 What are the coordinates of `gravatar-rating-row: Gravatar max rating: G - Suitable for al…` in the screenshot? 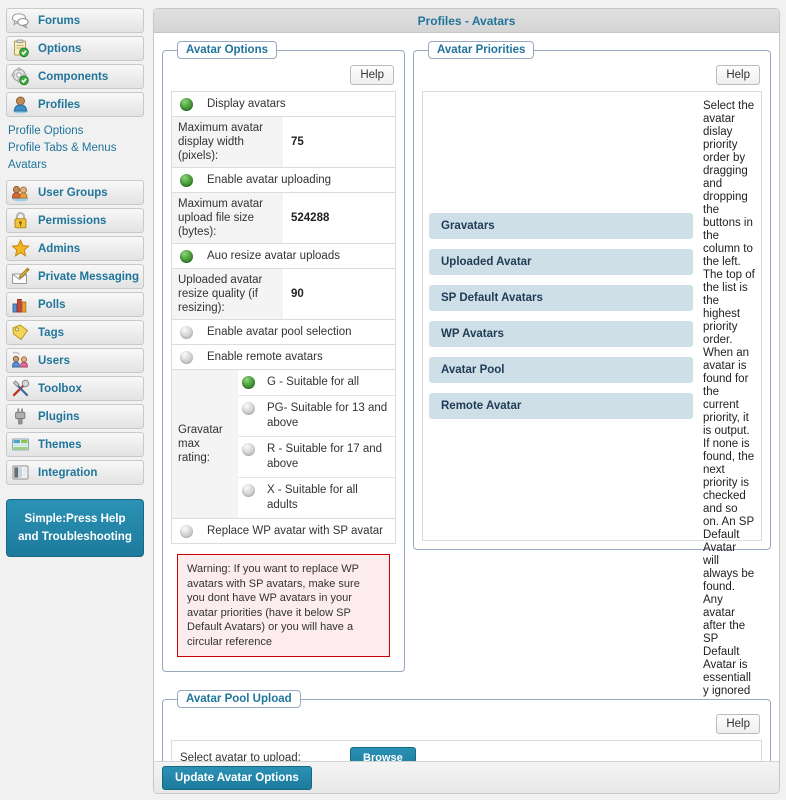 It's located at (283, 444).